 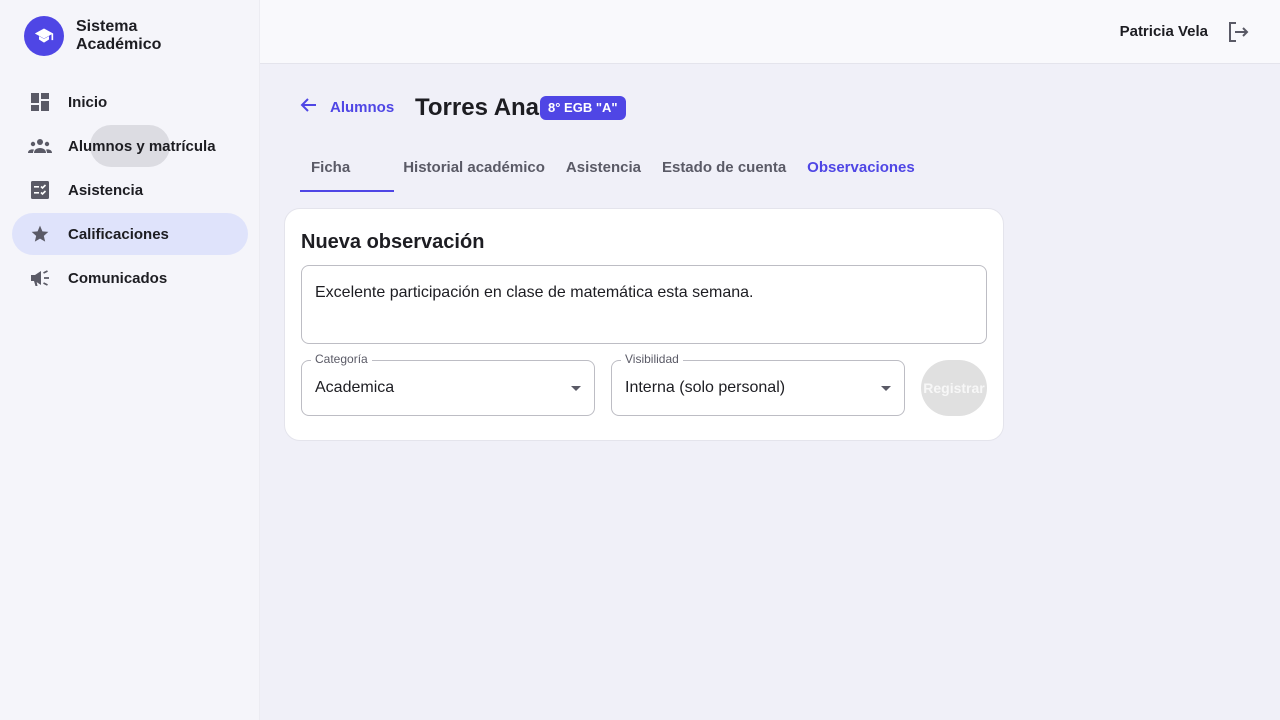 What do you see at coordinates (705, 387) in the screenshot?
I see `visibility-value: Interna (solo personal)` at bounding box center [705, 387].